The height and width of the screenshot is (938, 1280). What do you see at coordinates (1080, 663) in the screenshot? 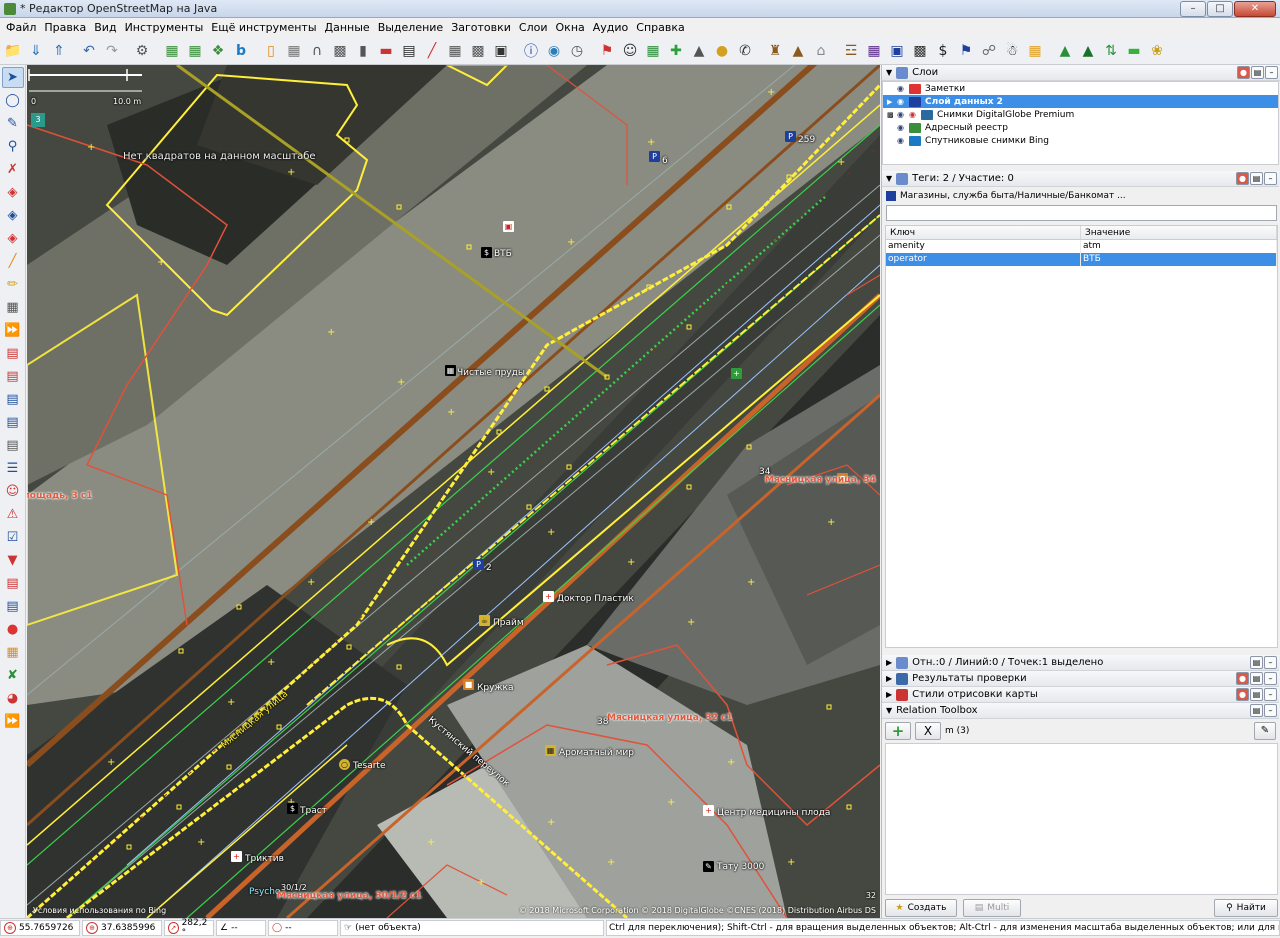
I see `selection-panel-header: ▶ Отн.:0 / Линий:0 / Точек:1 выделено ▤ –` at bounding box center [1080, 663].